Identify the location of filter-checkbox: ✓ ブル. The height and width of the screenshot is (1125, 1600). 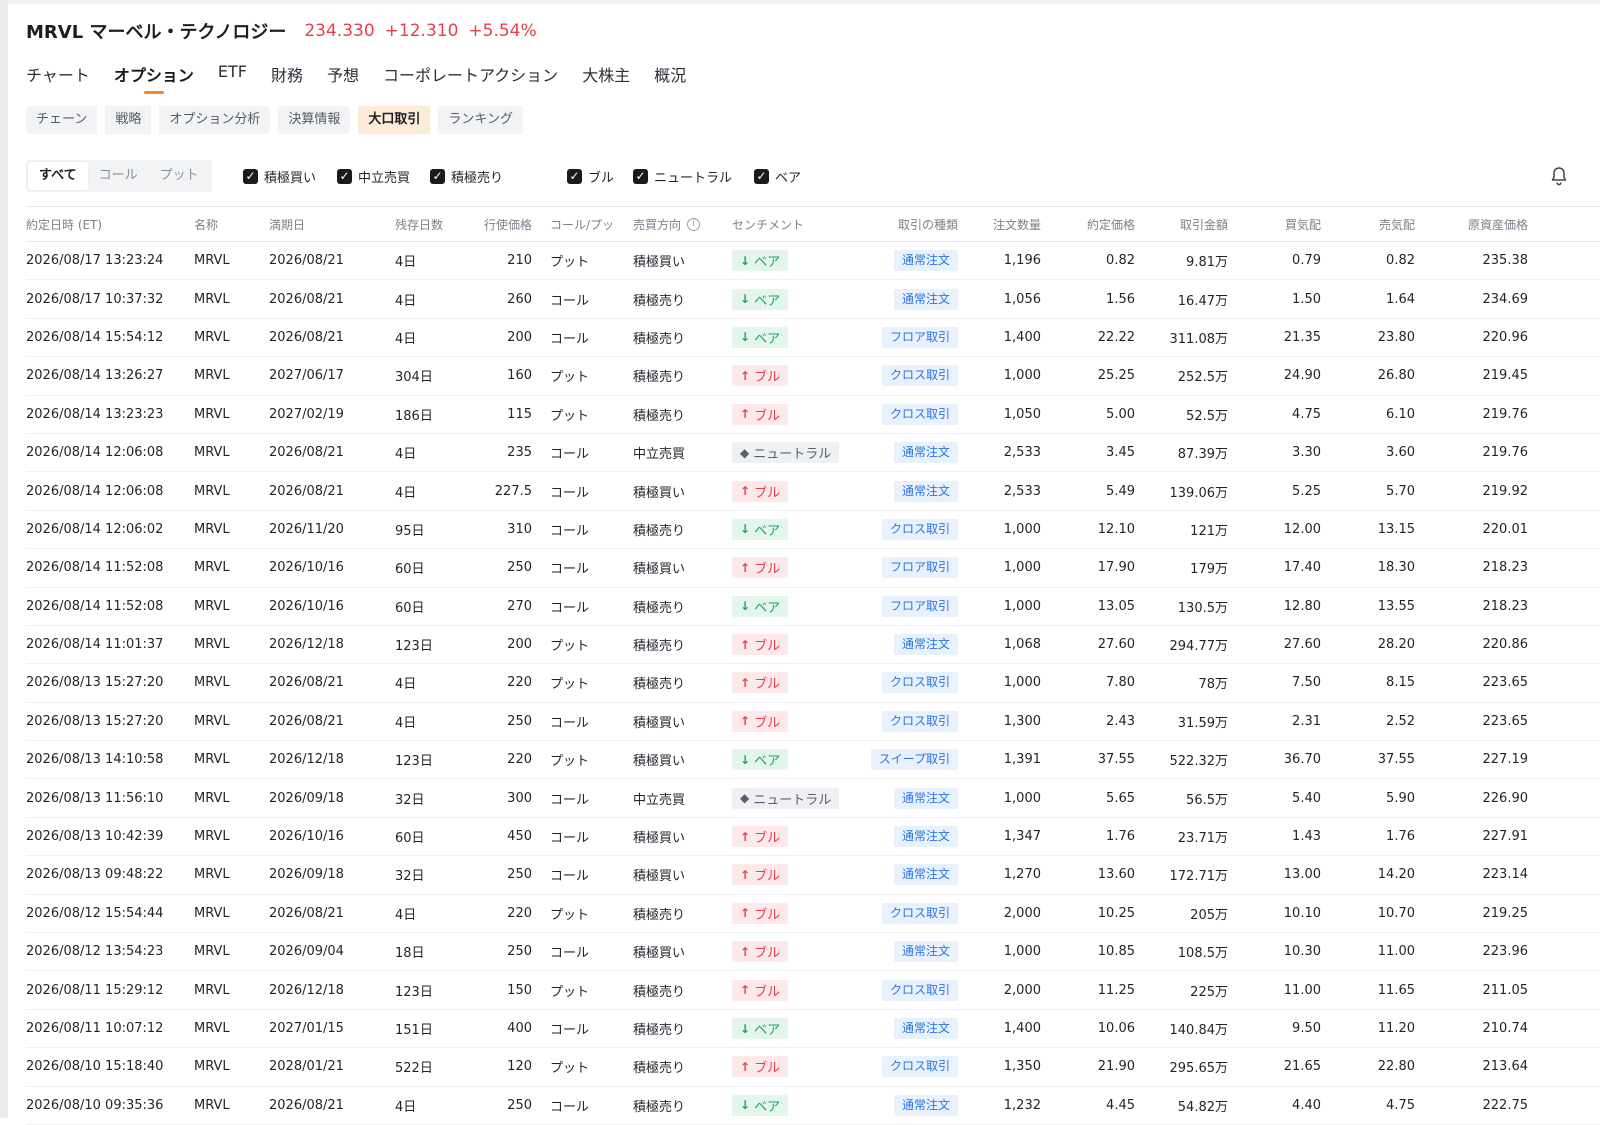
(590, 176).